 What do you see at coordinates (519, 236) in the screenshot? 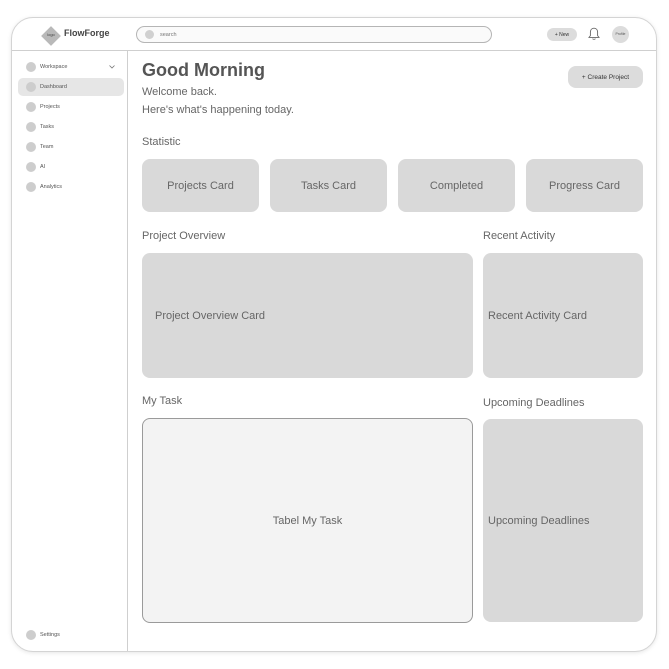
I see `recent-activity-heading: Recent Activity` at bounding box center [519, 236].